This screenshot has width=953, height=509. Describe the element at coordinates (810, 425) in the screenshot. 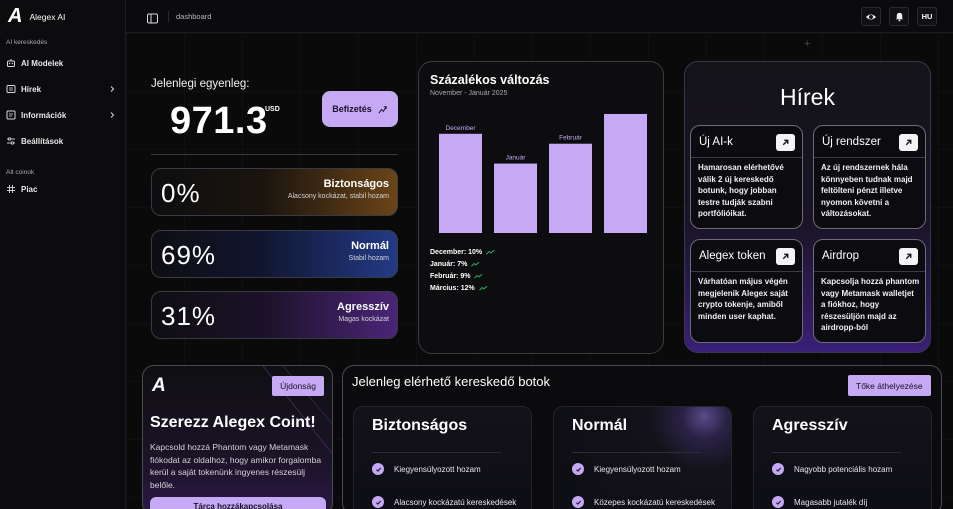

I see `bot-name: Agresszív` at that location.